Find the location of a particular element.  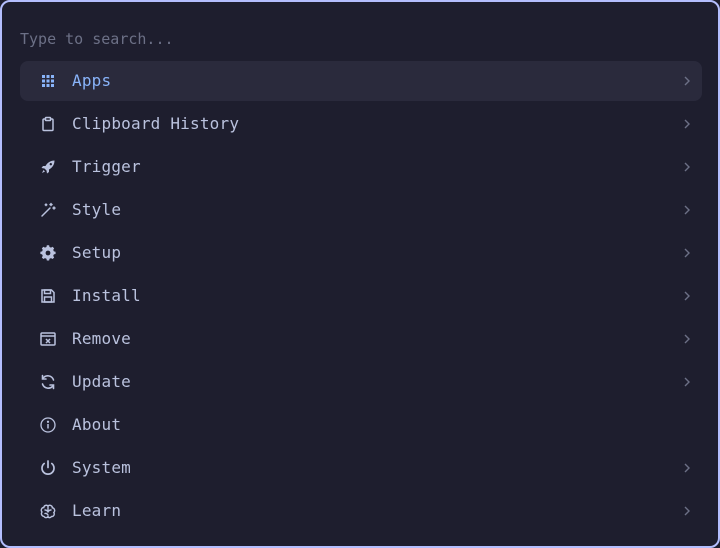

menu-item-install: Install is located at coordinates (361, 296).